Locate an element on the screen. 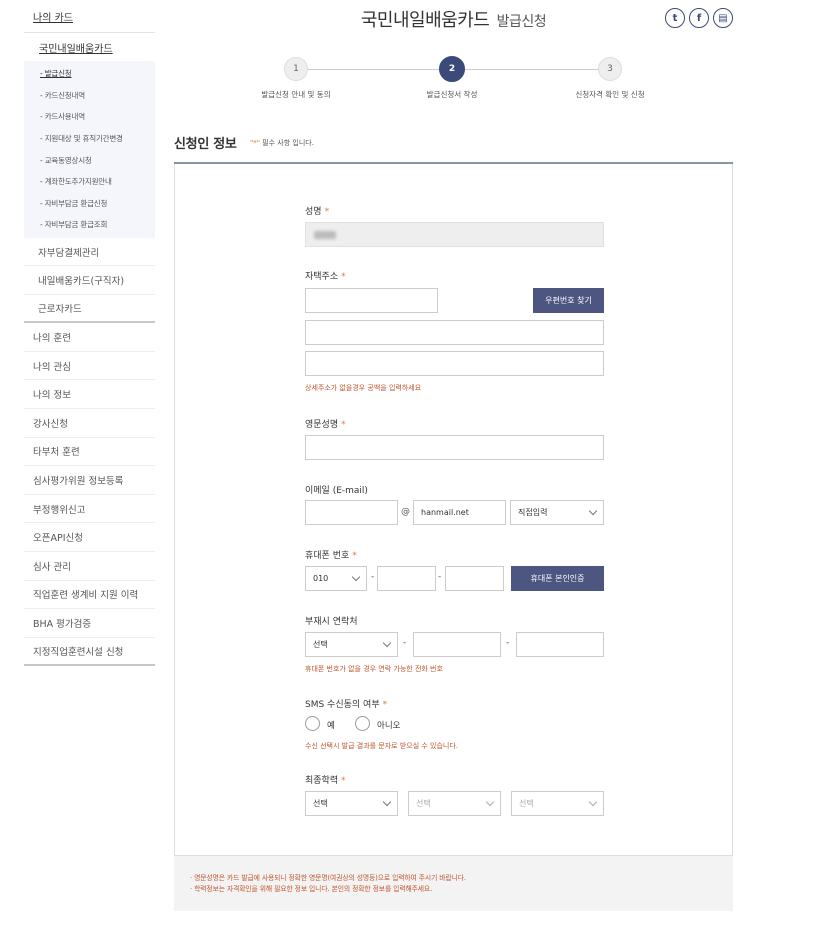  section-title: 신청인 정보 is located at coordinates (205, 144).